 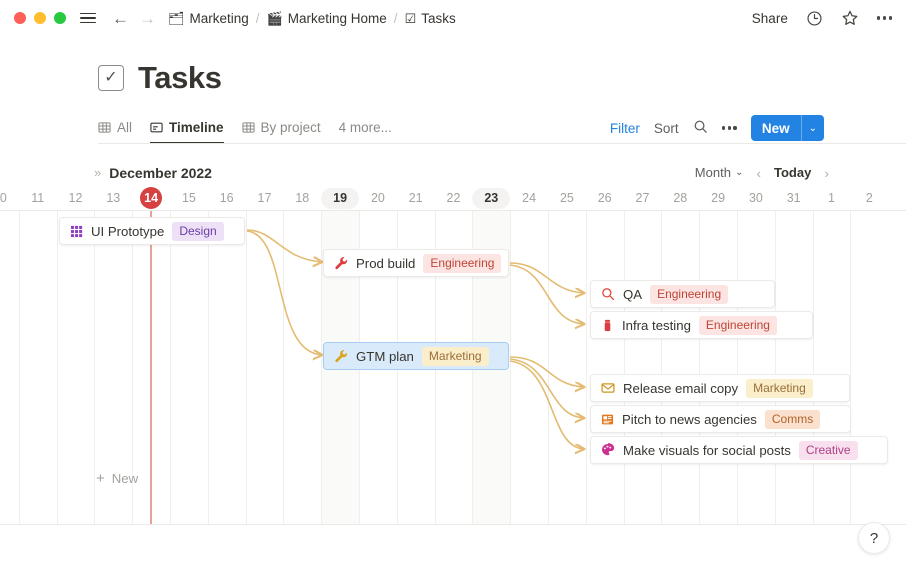 I want to click on window-controls, so click(x=40, y=18).